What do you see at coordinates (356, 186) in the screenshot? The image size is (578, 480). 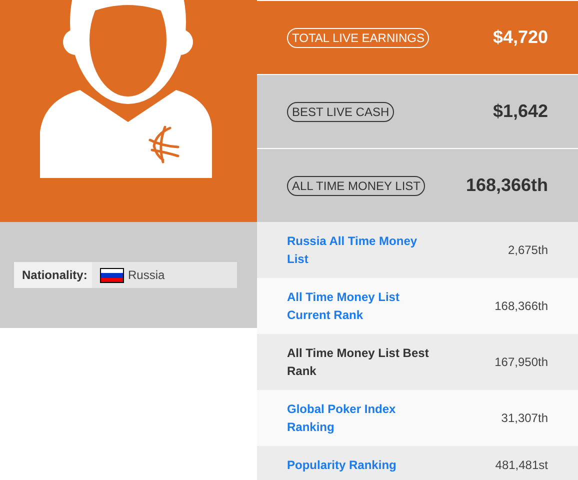 I see `stat-label: ALL TIME MONEY LIST` at bounding box center [356, 186].